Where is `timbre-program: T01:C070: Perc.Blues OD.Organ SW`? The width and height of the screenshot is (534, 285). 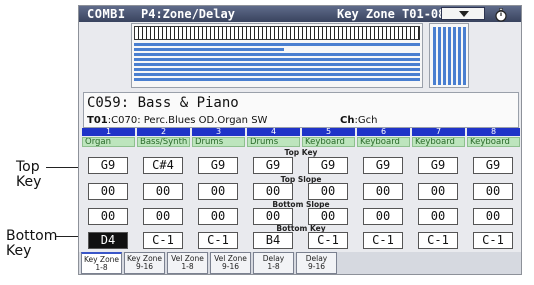 timbre-program: T01:C070: Perc.Blues OD.Organ SW is located at coordinates (177, 120).